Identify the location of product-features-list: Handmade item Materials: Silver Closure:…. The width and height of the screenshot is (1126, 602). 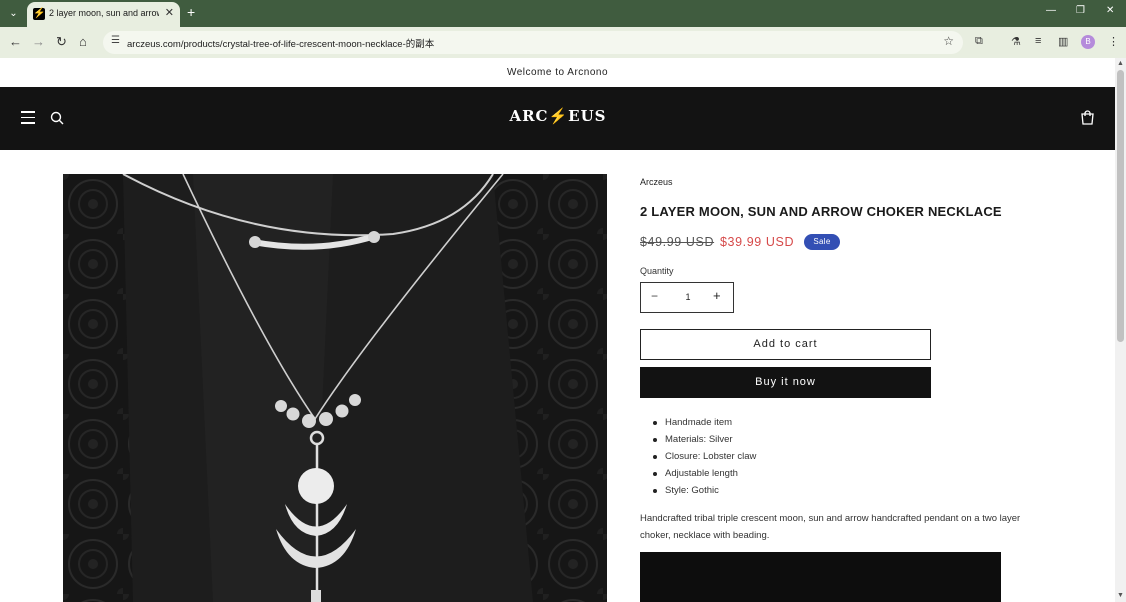
(704, 458).